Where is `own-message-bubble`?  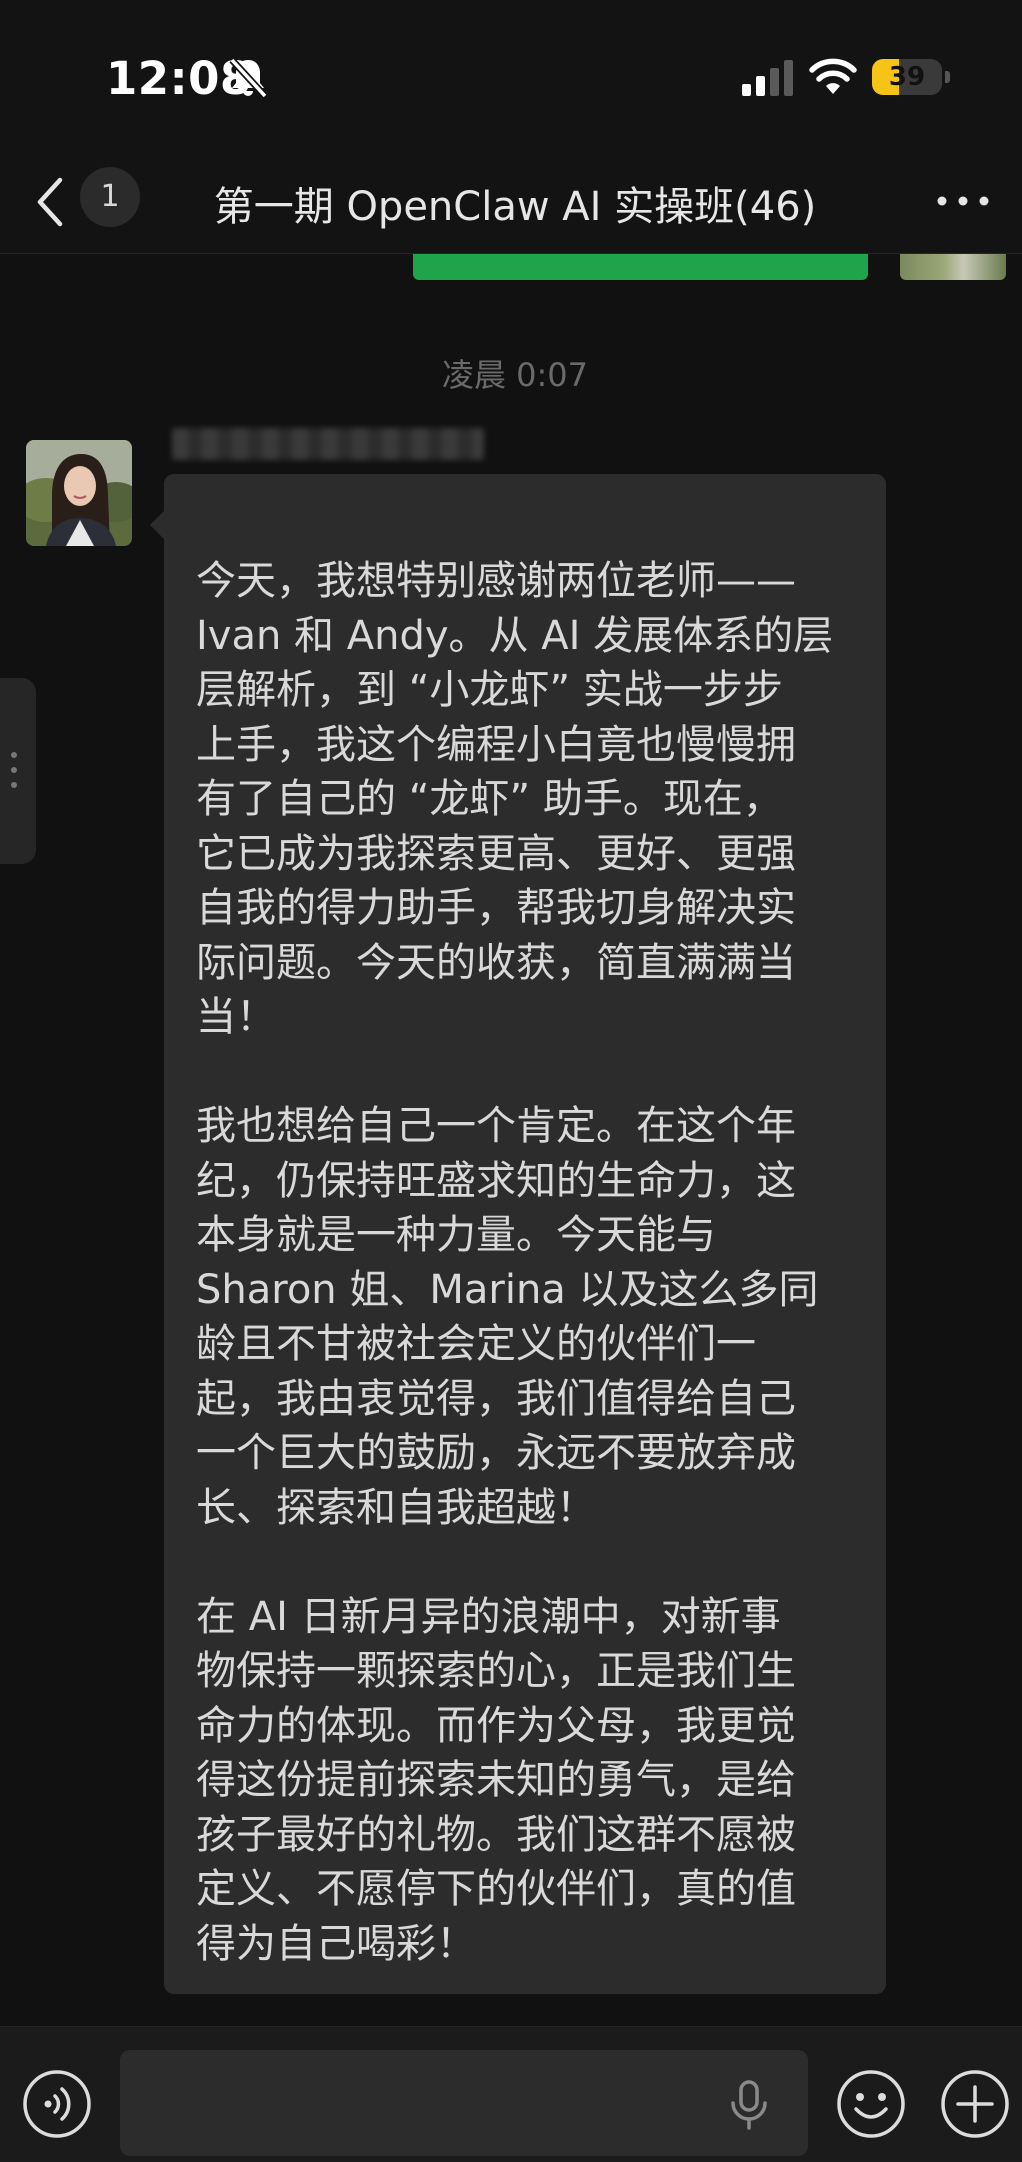 own-message-bubble is located at coordinates (640, 267).